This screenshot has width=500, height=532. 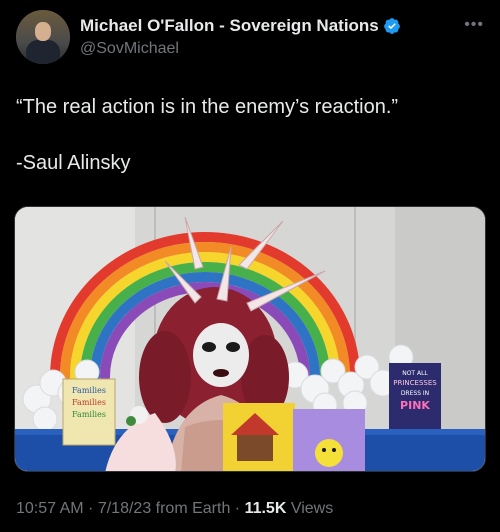 I want to click on avatar, so click(x=43, y=37).